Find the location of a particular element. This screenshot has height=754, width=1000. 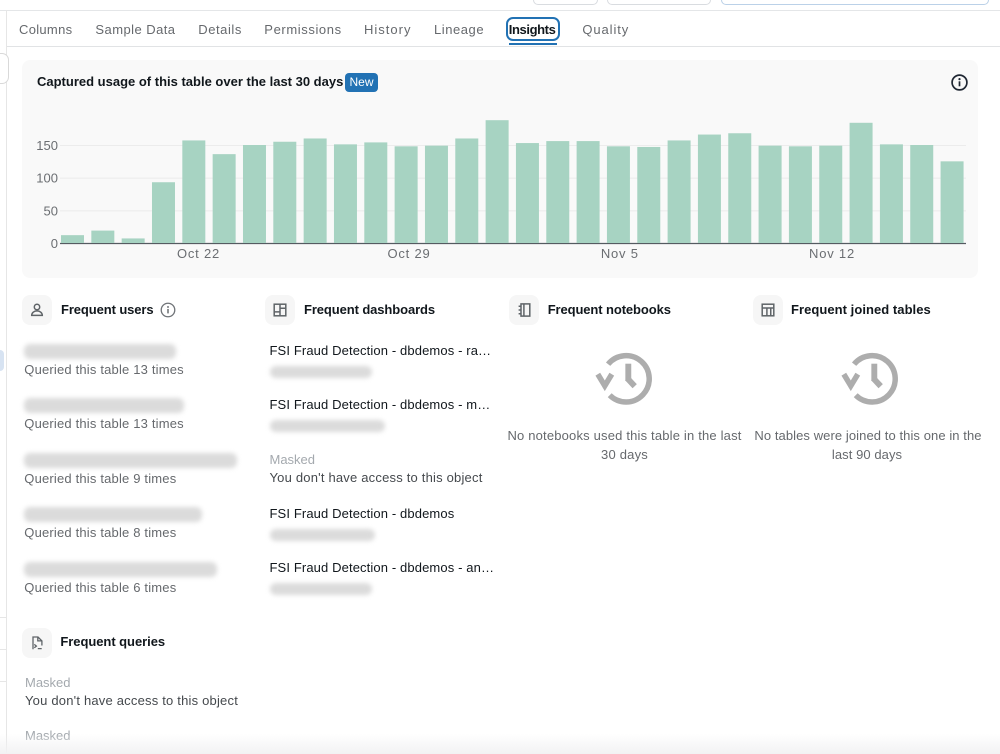

svg-text: Nov 12 is located at coordinates (832, 253).